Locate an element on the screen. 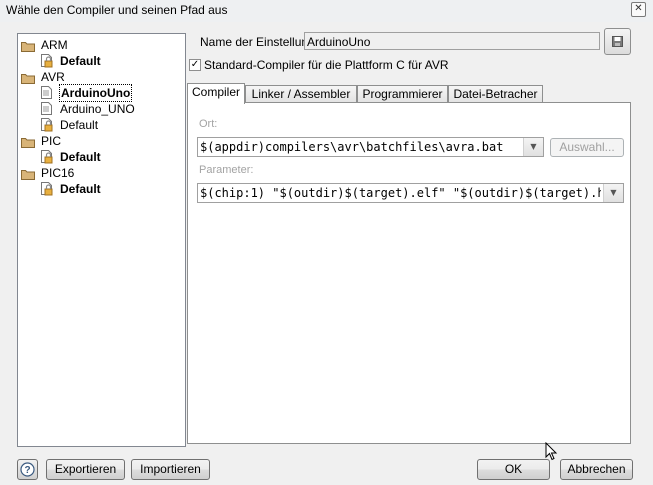  close-button: ✕ is located at coordinates (638, 9).